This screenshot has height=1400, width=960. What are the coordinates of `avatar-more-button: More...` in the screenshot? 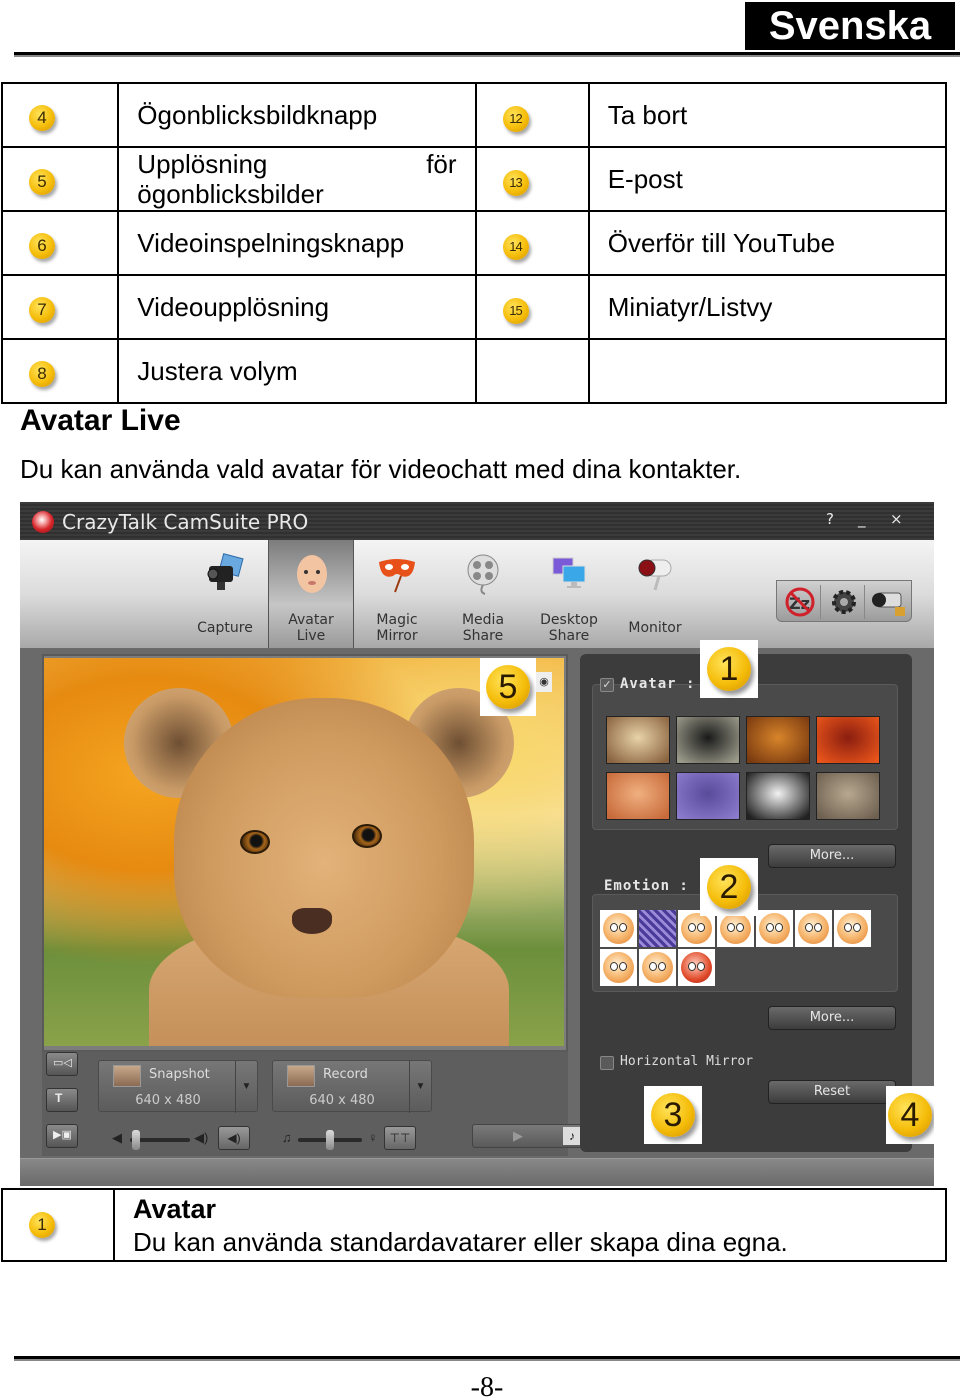 It's located at (832, 856).